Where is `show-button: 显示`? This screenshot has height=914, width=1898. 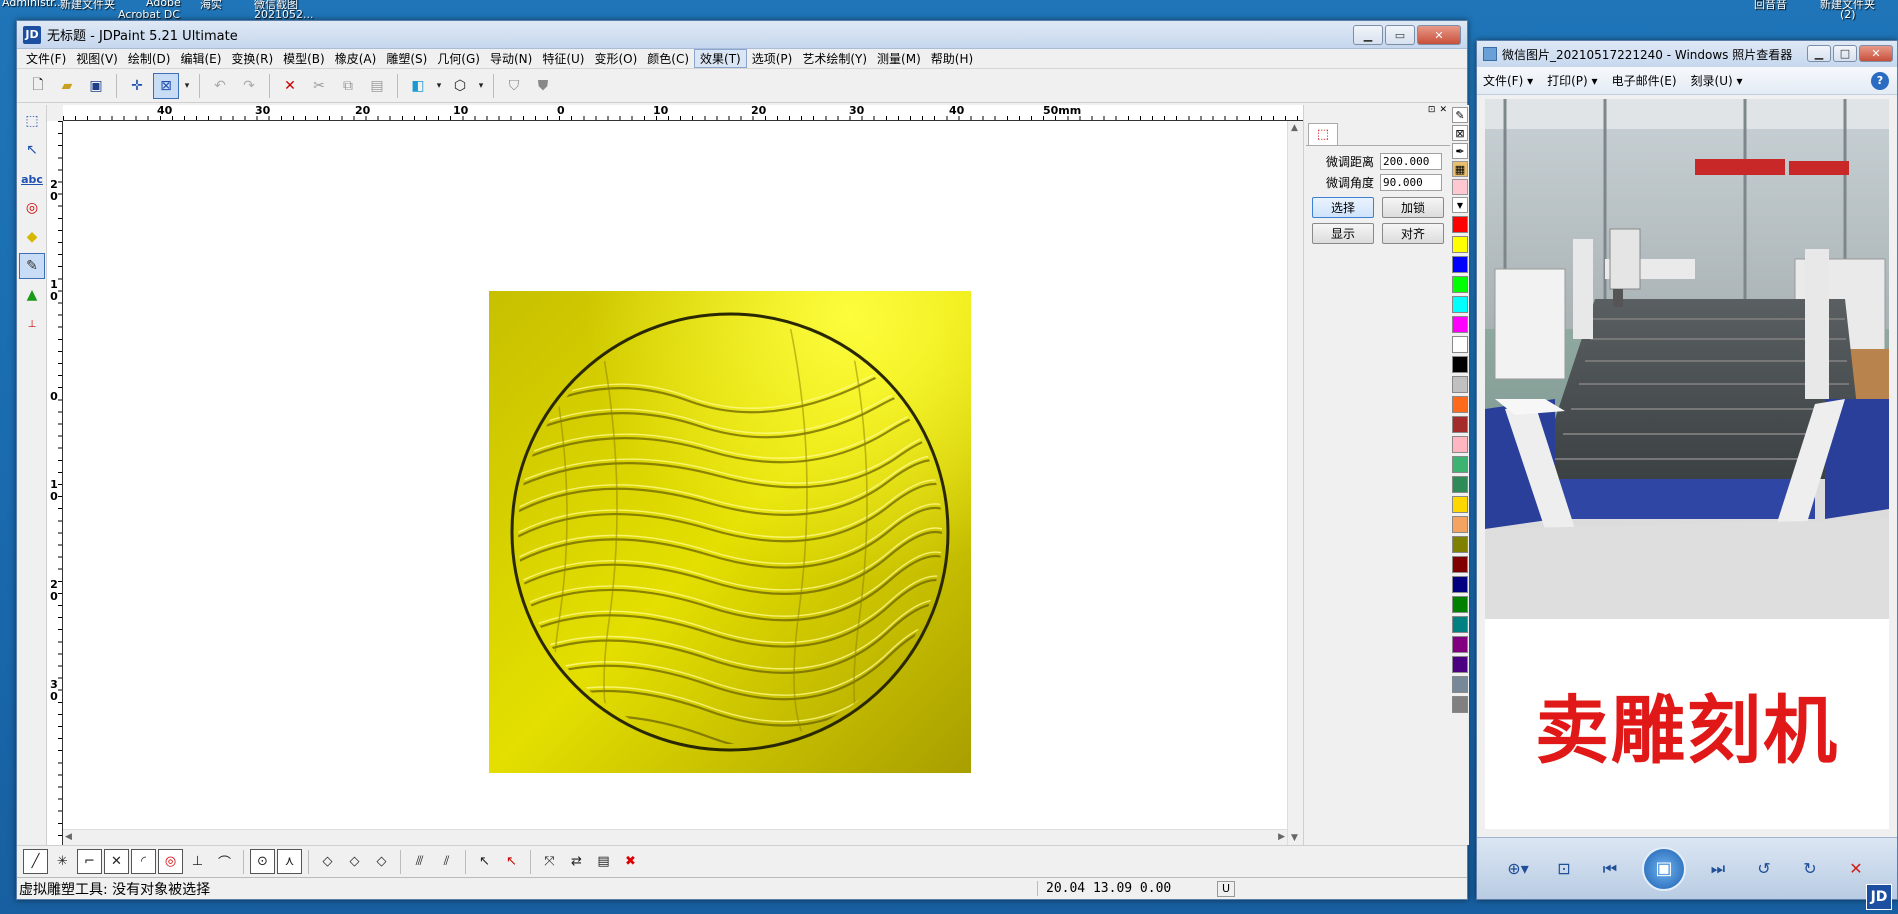
show-button: 显示 is located at coordinates (1343, 233).